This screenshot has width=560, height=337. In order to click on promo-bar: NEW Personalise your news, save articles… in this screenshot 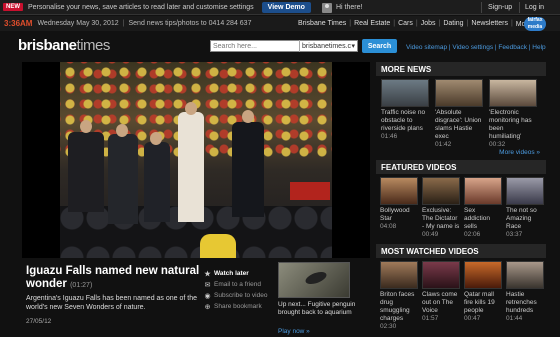, I will do `click(280, 7)`.